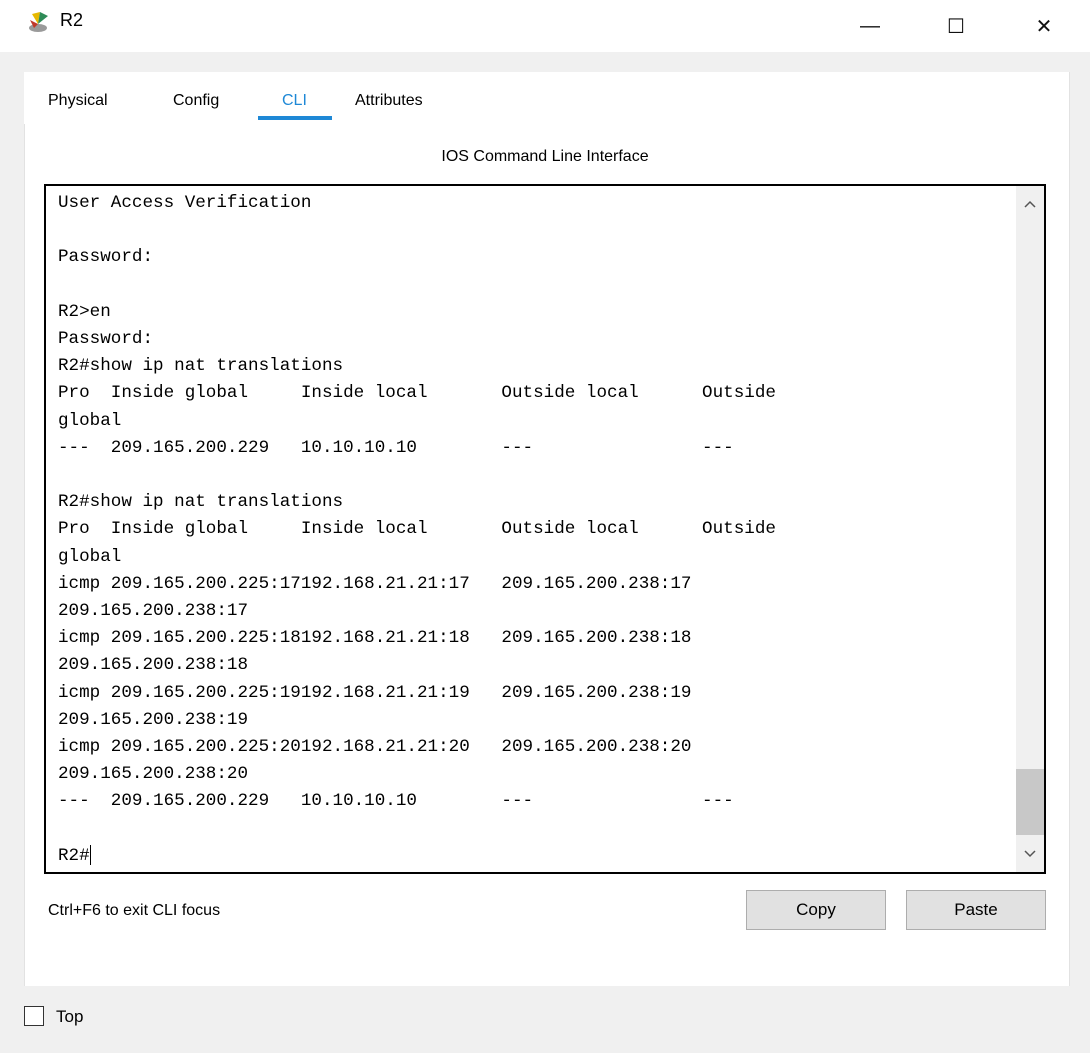  I want to click on minimize-button: —, so click(870, 26).